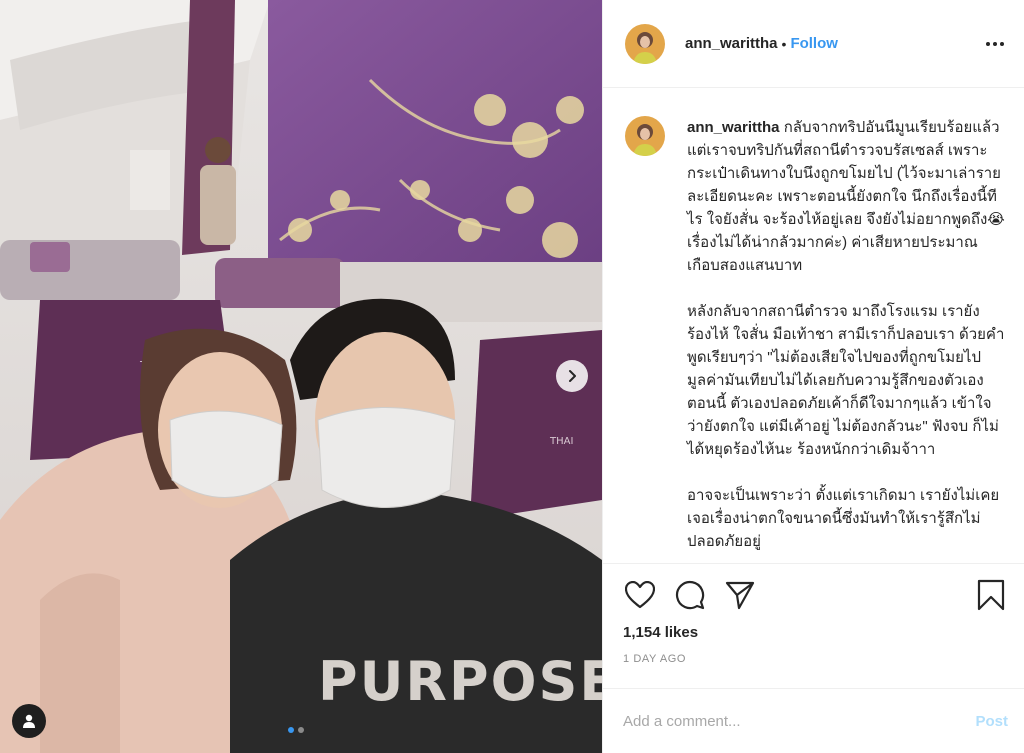 The image size is (1024, 753). I want to click on likes-count: 1,154 likes, so click(815, 632).